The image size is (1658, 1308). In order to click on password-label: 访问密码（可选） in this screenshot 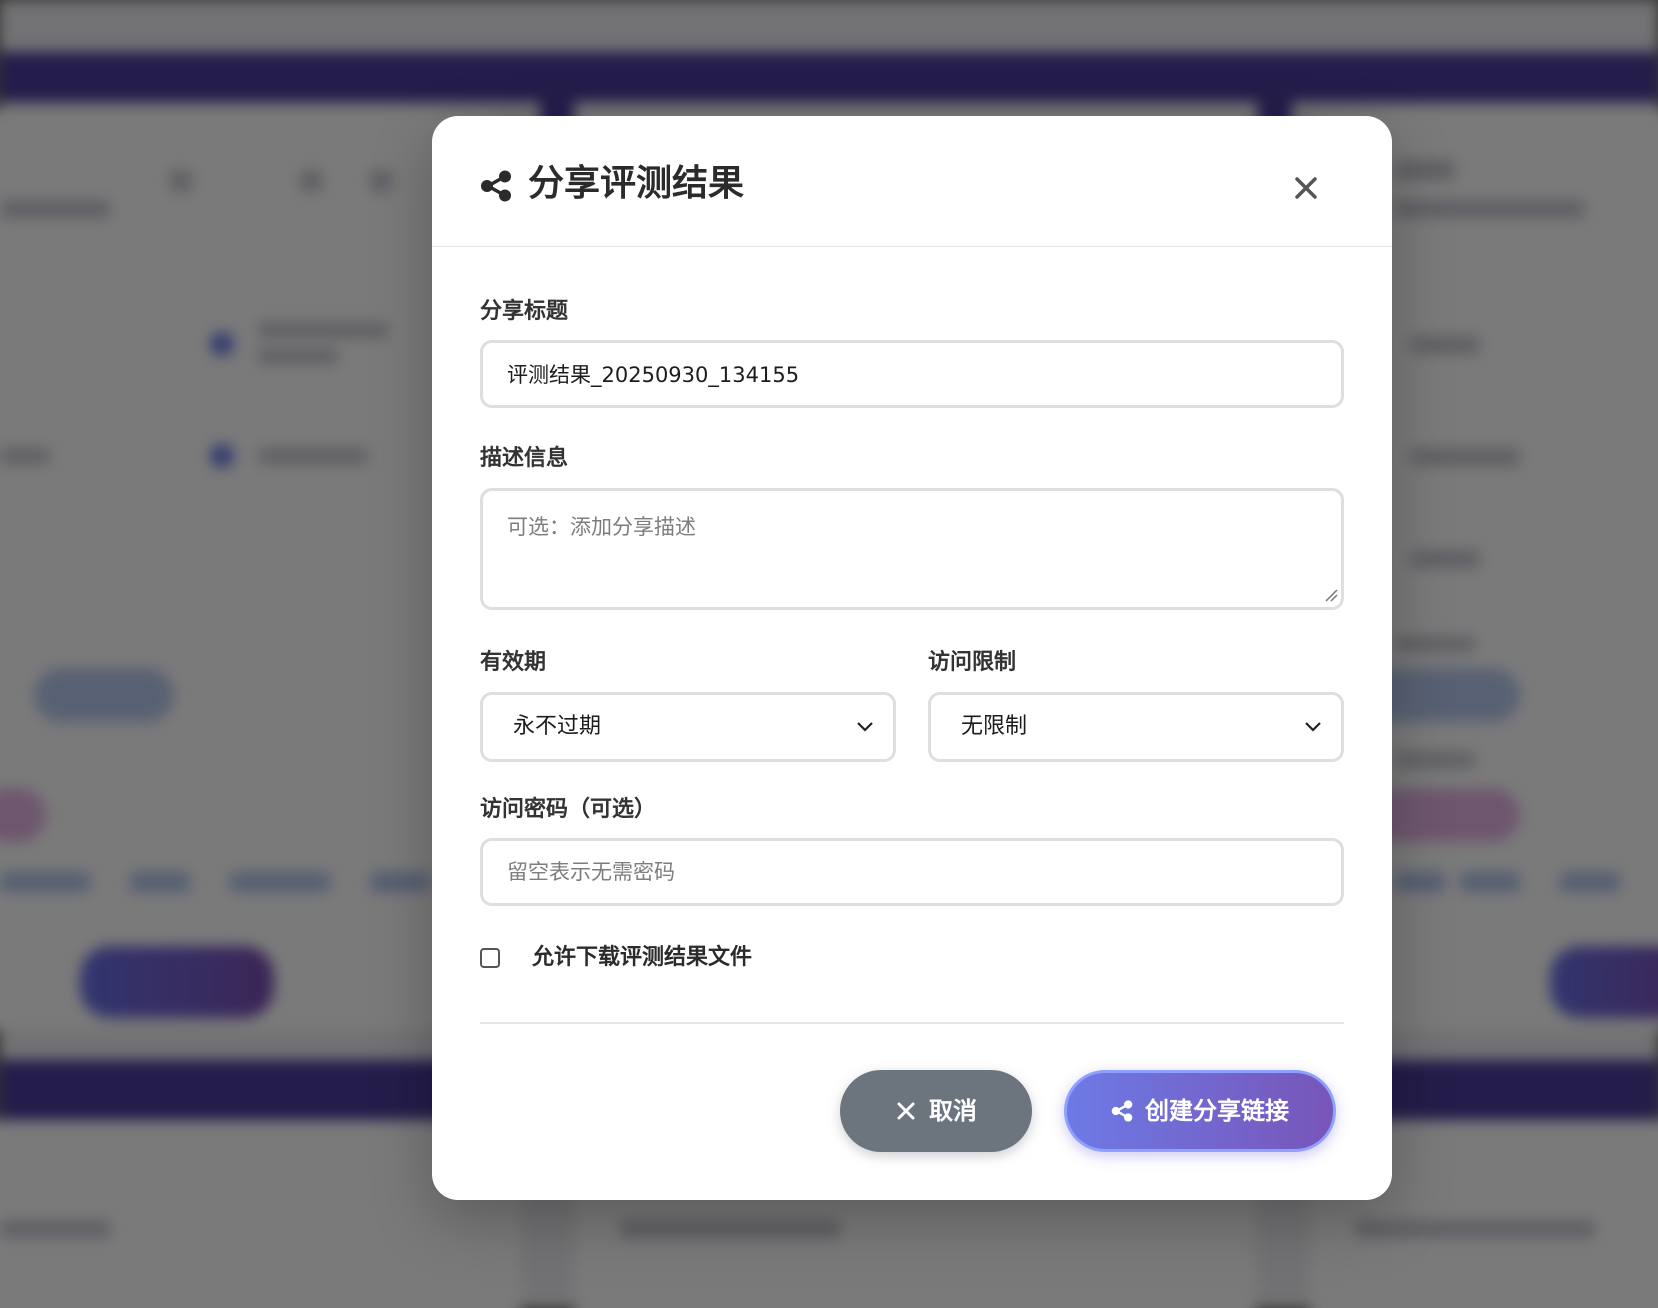, I will do `click(568, 809)`.